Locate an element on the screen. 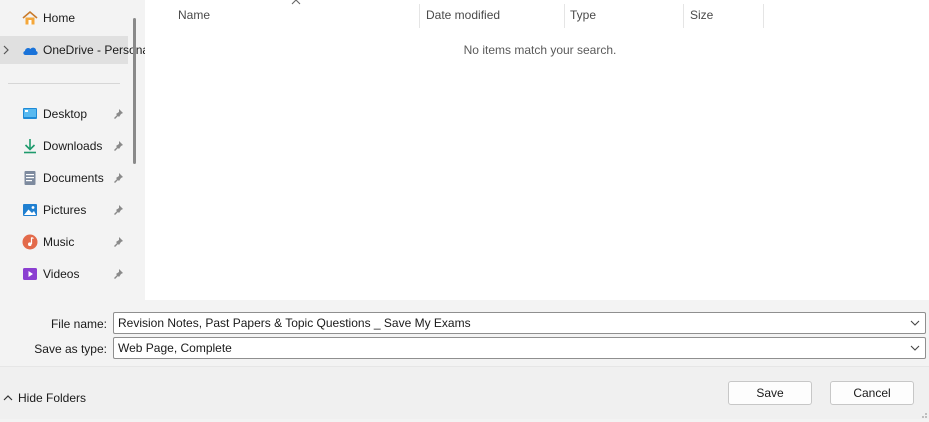 The width and height of the screenshot is (929, 422). nav-item-label: Downloads is located at coordinates (73, 146).